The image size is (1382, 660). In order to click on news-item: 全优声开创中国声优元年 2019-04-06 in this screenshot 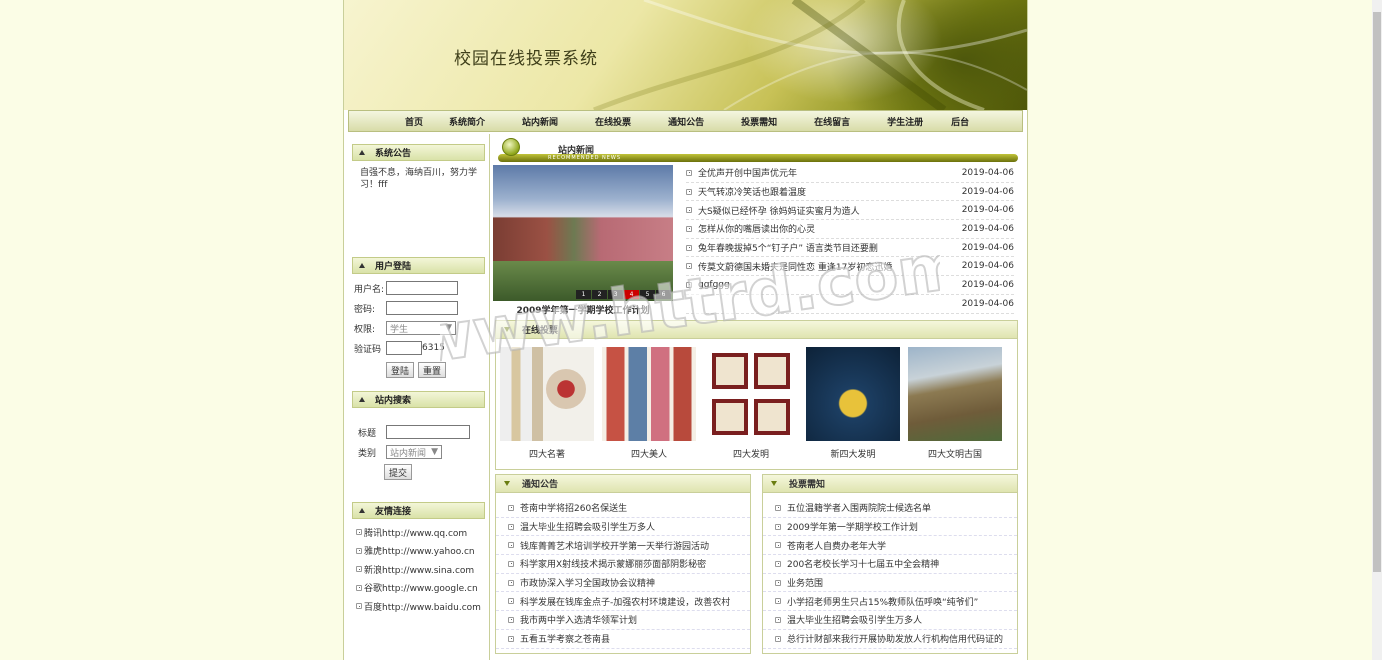, I will do `click(850, 173)`.